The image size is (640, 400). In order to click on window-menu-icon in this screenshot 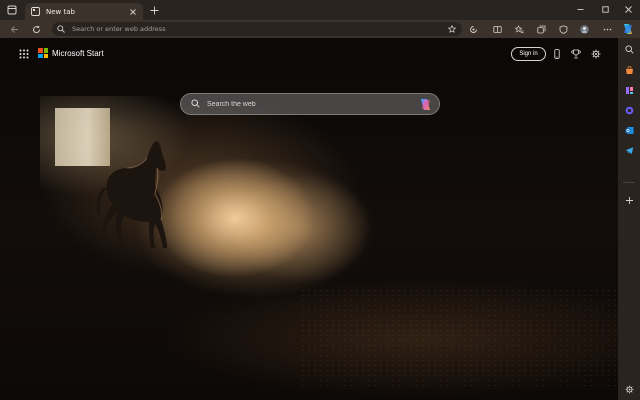, I will do `click(12, 10)`.